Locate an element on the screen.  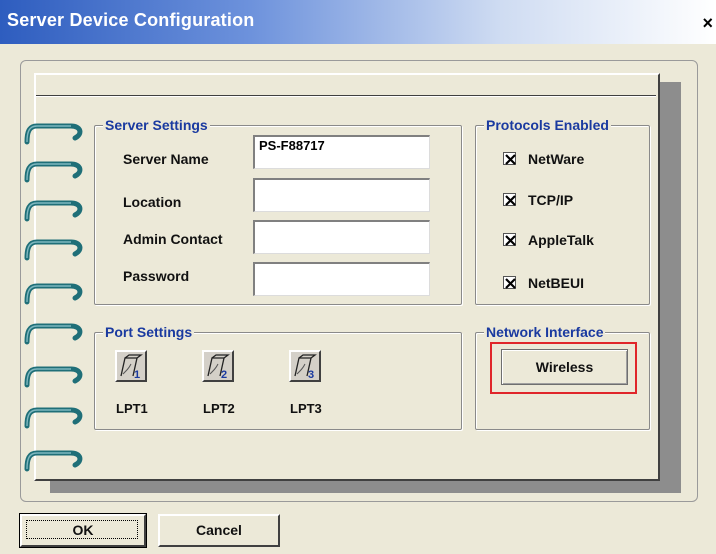
appletalk-label: AppleTalk is located at coordinates (561, 240).